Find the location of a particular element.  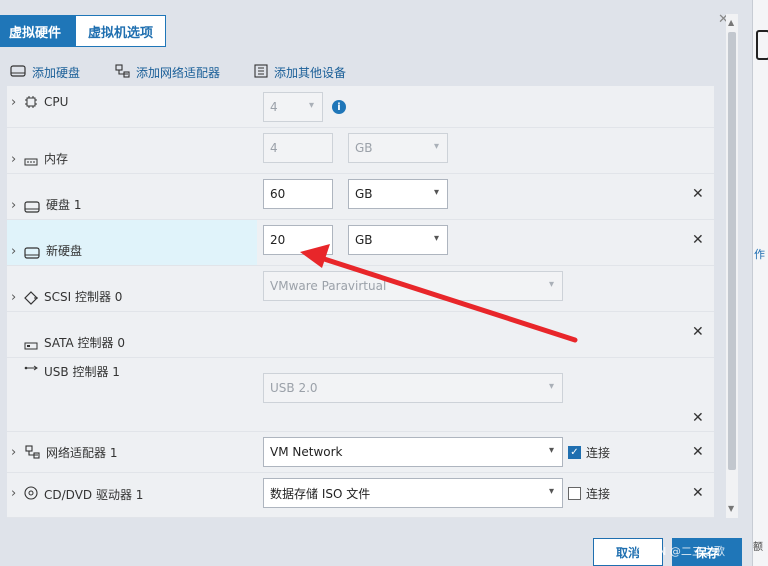

annotation-arrow is located at coordinates (439, 293).